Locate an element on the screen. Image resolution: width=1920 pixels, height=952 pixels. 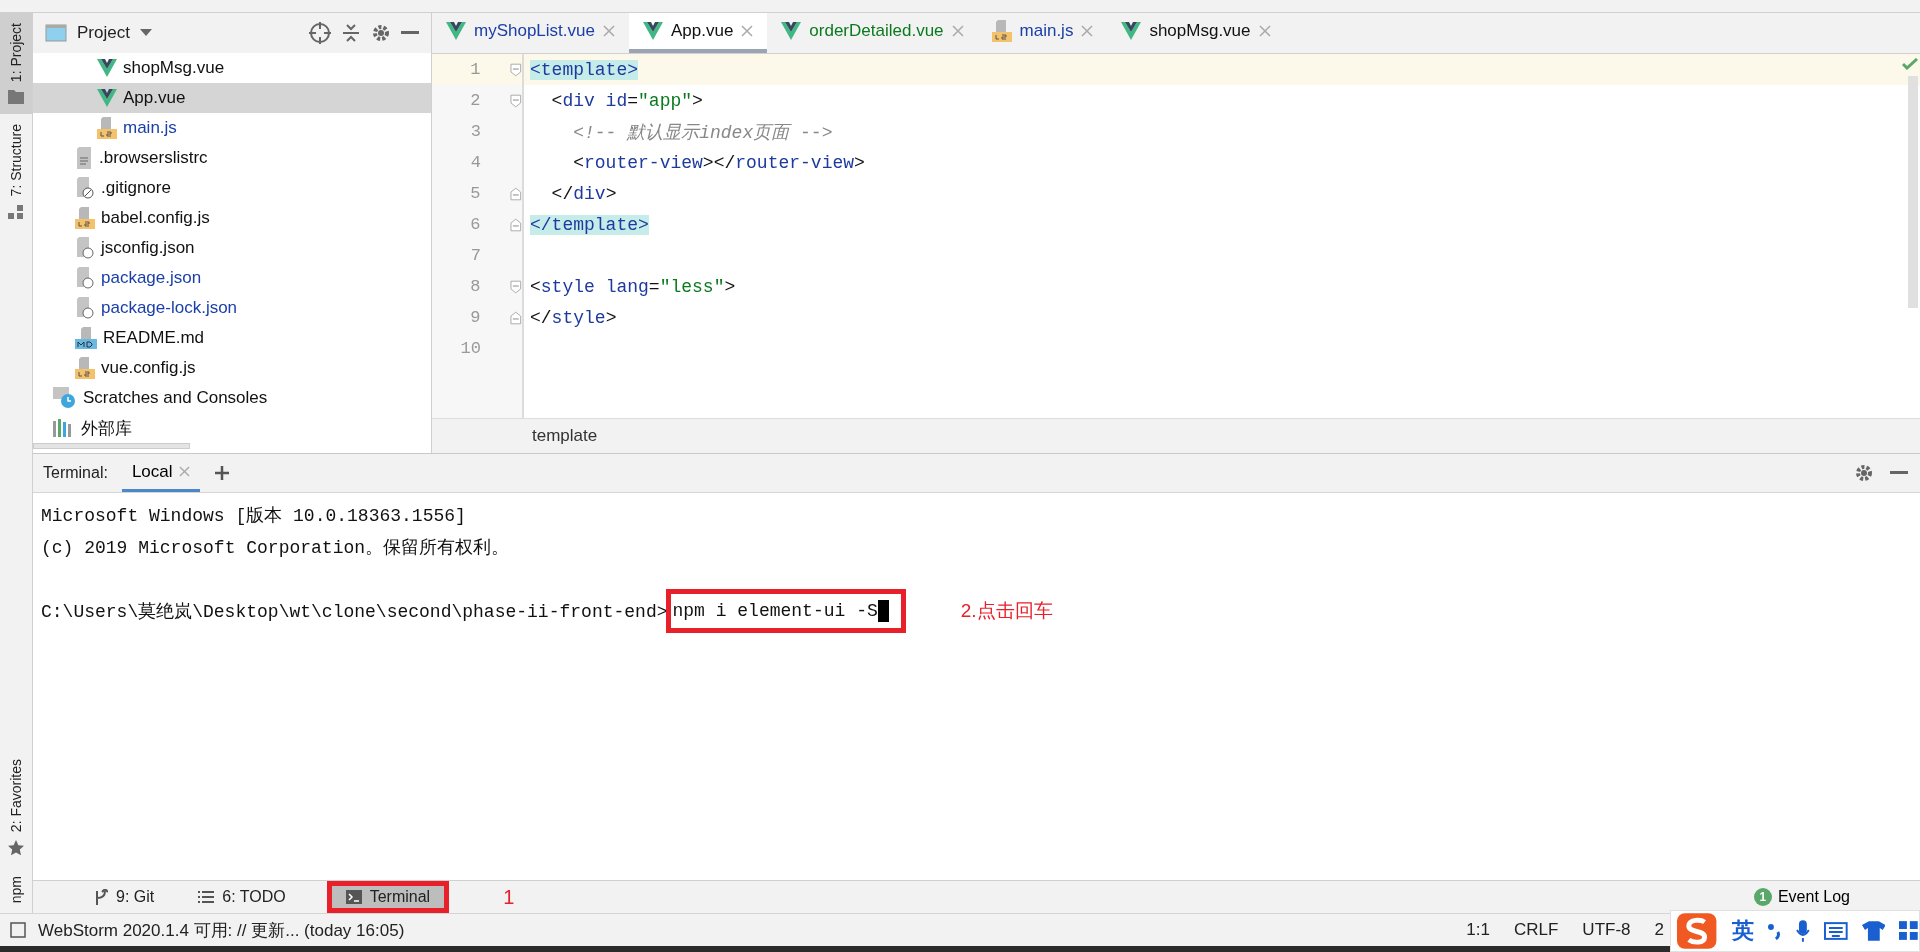
terminal-prompt: C:\Users\莫绝岚\Desktop\wt\clone\second\phase-ii-front-end> is located at coordinates (354, 612).